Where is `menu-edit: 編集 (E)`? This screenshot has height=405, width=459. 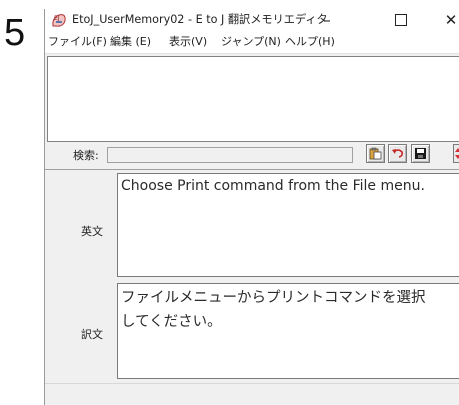
menu-edit: 編集 (E) is located at coordinates (130, 42).